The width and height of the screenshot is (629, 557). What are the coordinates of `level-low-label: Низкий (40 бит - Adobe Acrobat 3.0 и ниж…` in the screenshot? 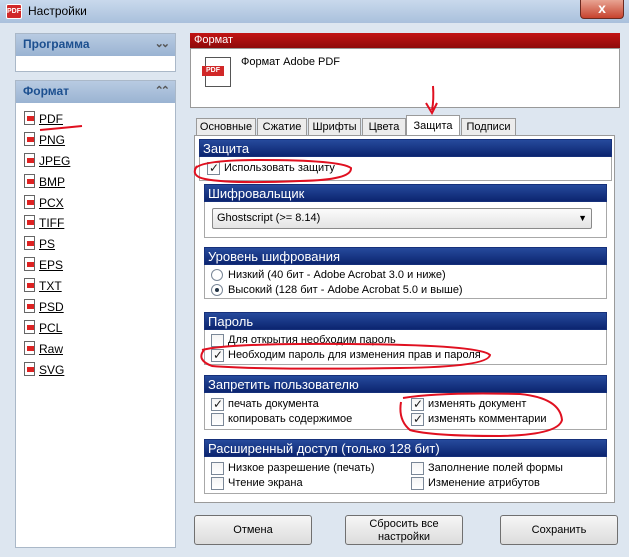 It's located at (337, 275).